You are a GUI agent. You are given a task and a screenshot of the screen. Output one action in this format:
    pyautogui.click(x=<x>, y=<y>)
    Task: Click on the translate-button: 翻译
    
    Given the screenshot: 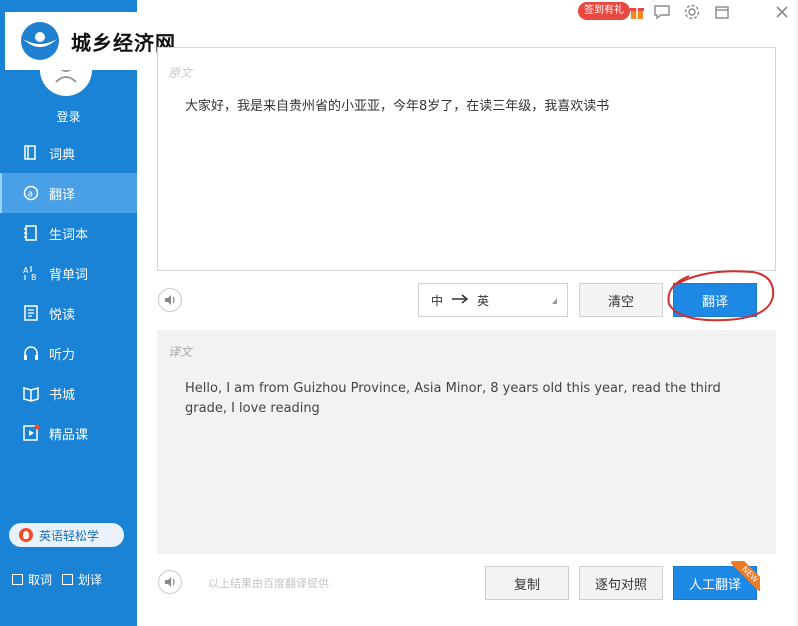 What is the action you would take?
    pyautogui.click(x=715, y=300)
    